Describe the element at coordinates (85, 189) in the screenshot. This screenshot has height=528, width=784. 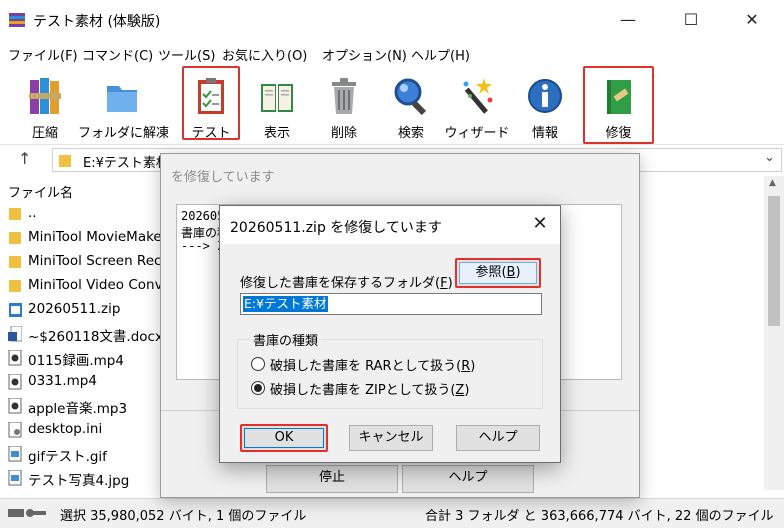
I see `column-header-name: ファイル名` at that location.